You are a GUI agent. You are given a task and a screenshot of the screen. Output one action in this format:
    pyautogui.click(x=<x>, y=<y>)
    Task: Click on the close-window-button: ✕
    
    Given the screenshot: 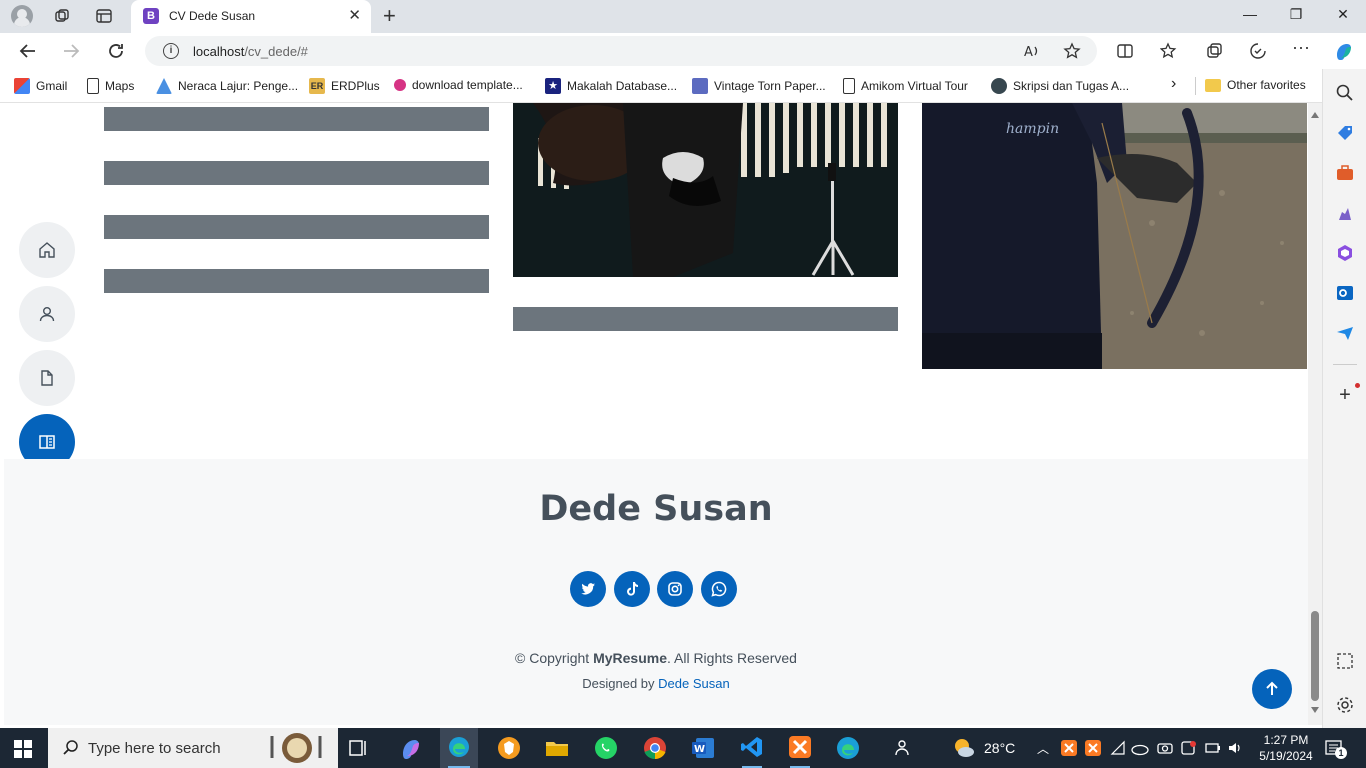 What is the action you would take?
    pyautogui.click(x=1343, y=14)
    